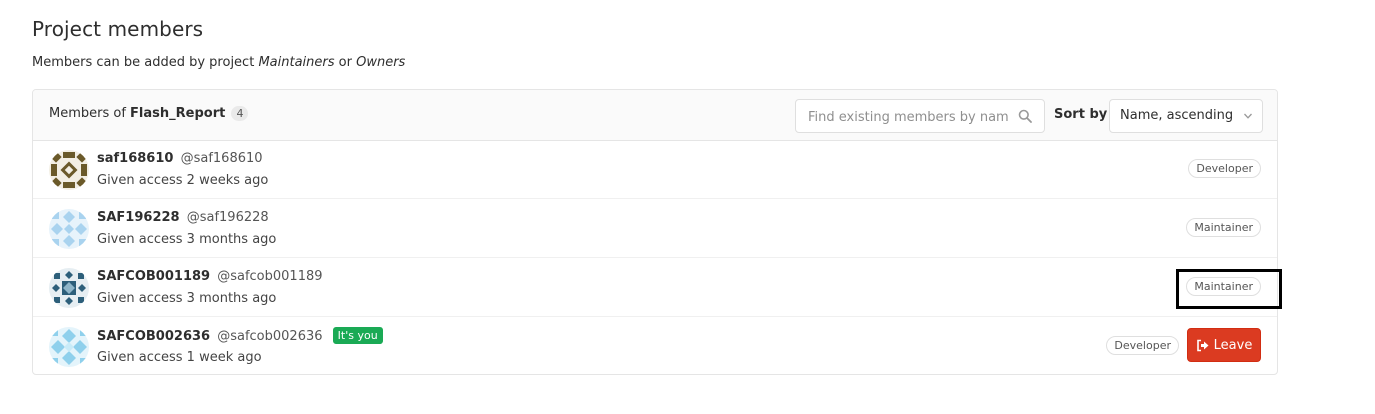  Describe the element at coordinates (90, 113) in the screenshot. I see `members-of-label: Members of` at that location.